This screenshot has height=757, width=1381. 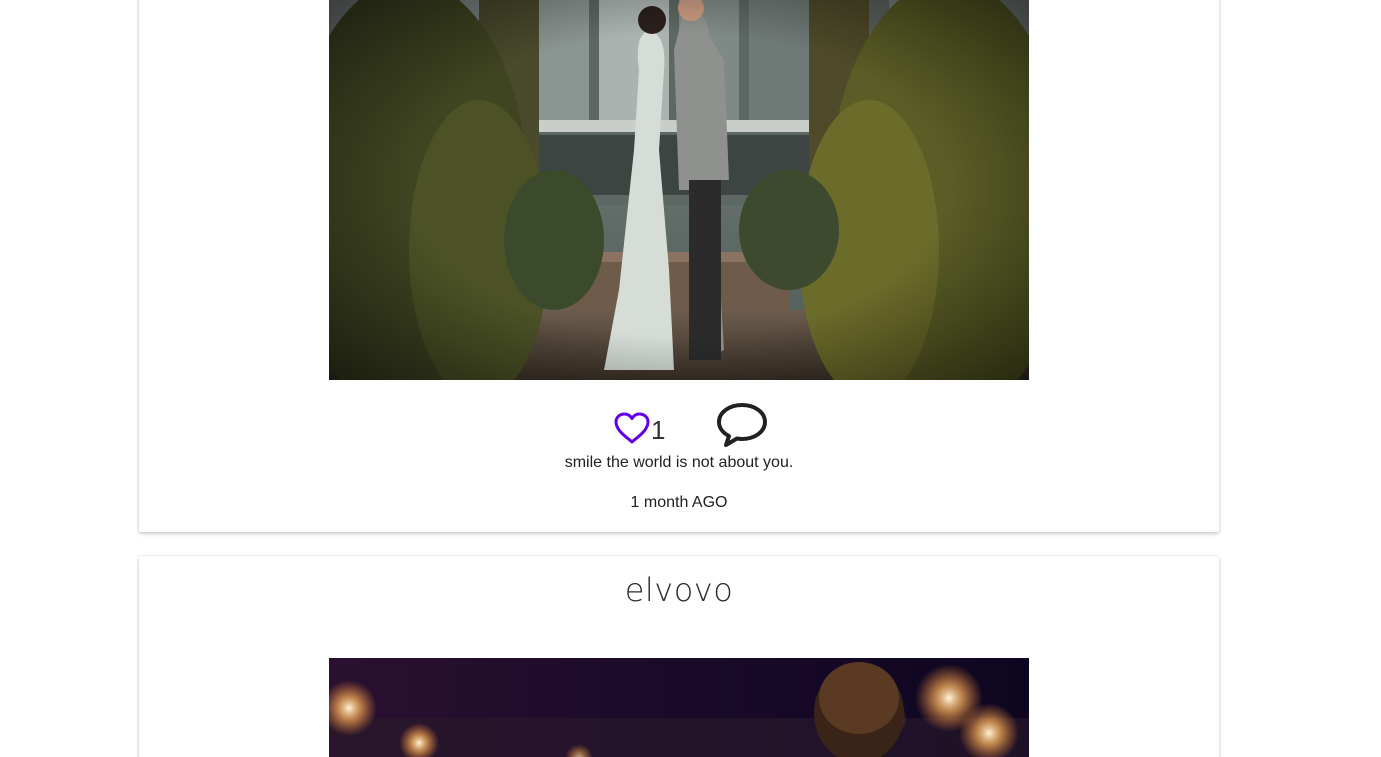 What do you see at coordinates (658, 430) in the screenshot?
I see `like-count: 1` at bounding box center [658, 430].